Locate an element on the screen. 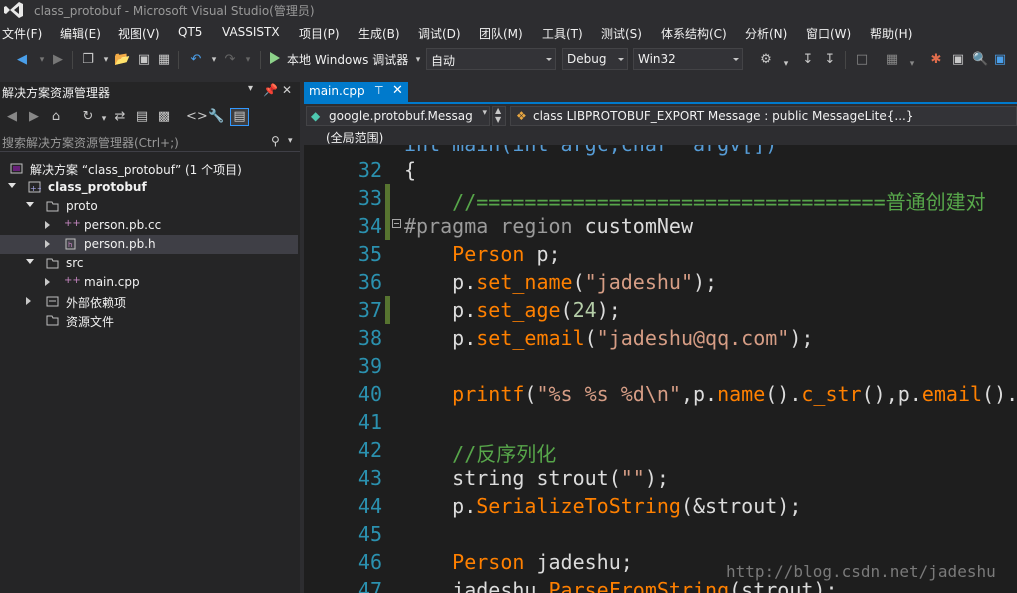  menu-architecture: 体系结构(C) is located at coordinates (694, 33).